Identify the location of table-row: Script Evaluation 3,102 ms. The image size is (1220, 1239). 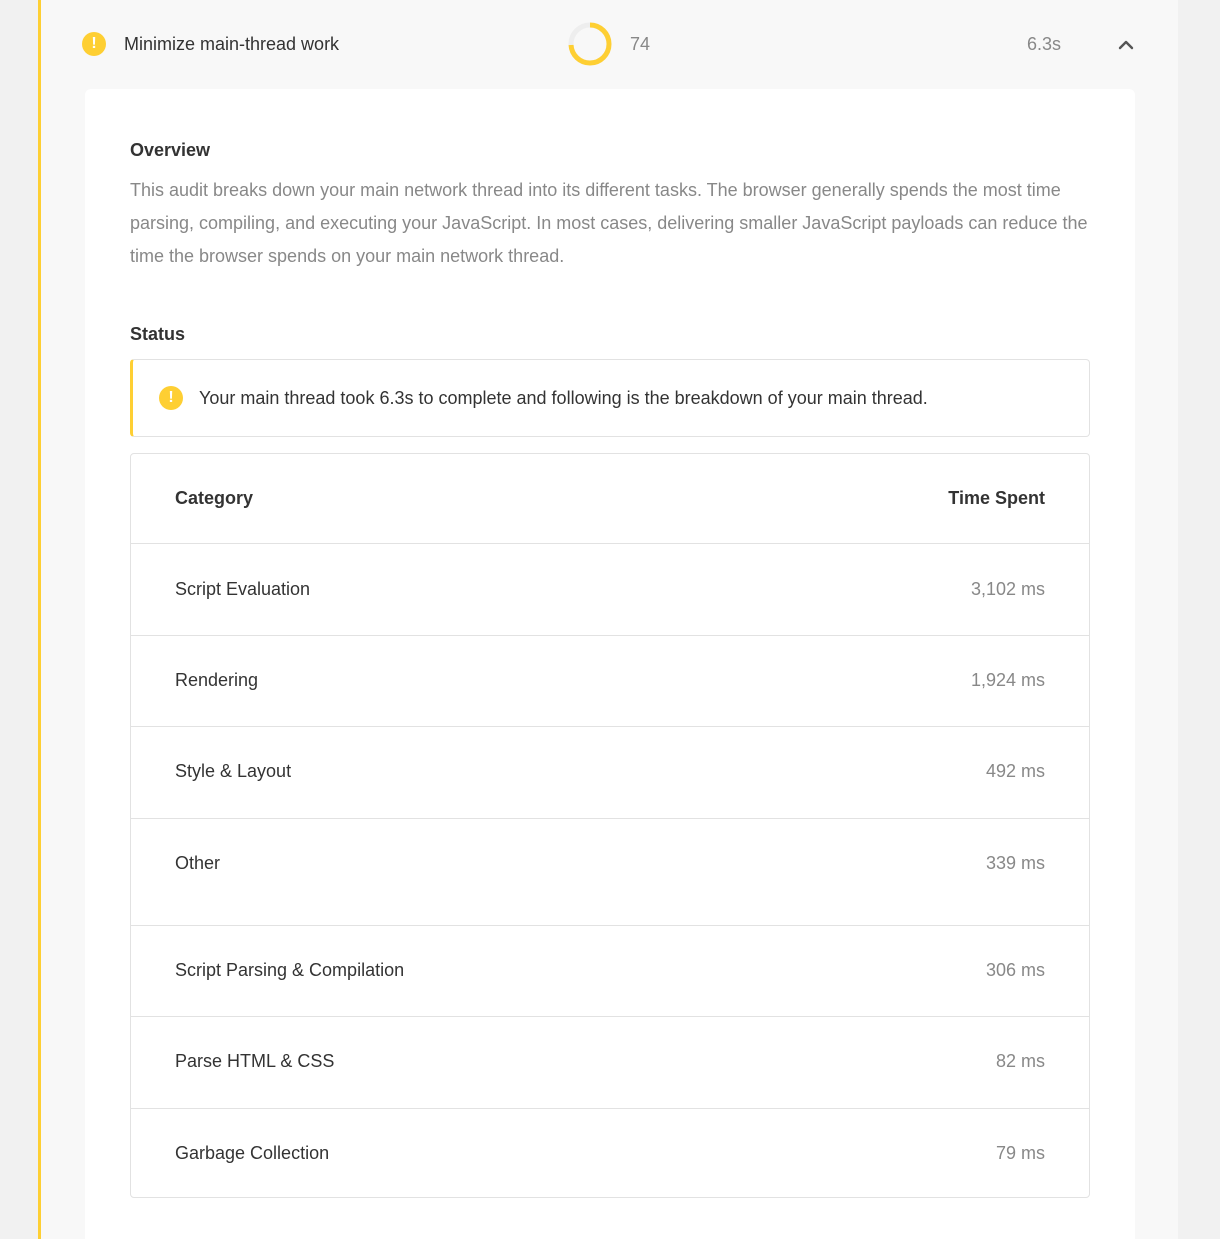
(610, 590).